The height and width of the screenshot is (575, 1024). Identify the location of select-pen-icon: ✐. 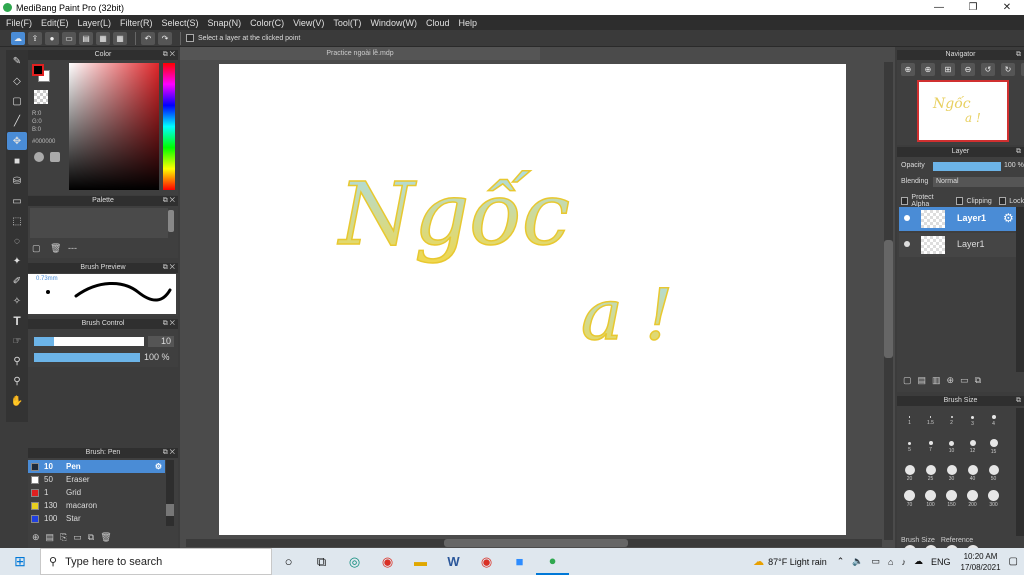
(17, 281).